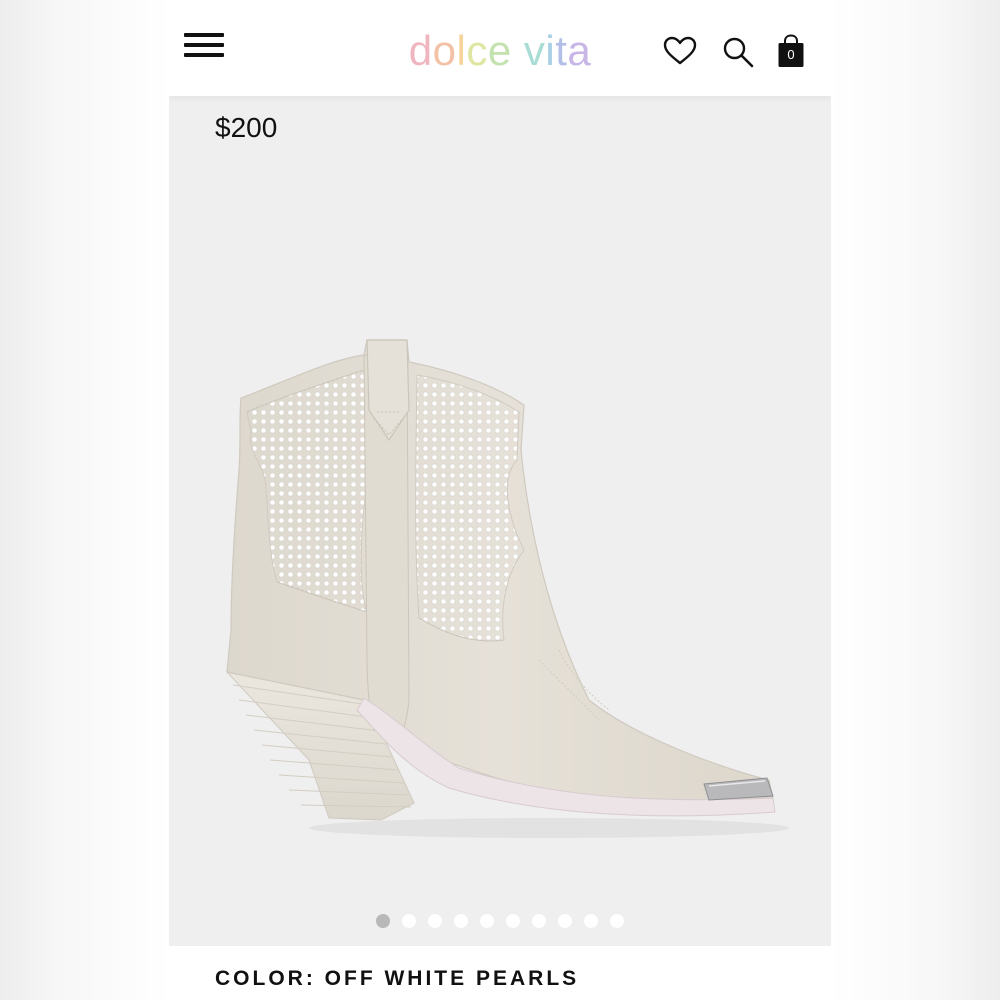 This screenshot has width=1000, height=1000. I want to click on site-header: dolce vita 0, so click(500, 48).